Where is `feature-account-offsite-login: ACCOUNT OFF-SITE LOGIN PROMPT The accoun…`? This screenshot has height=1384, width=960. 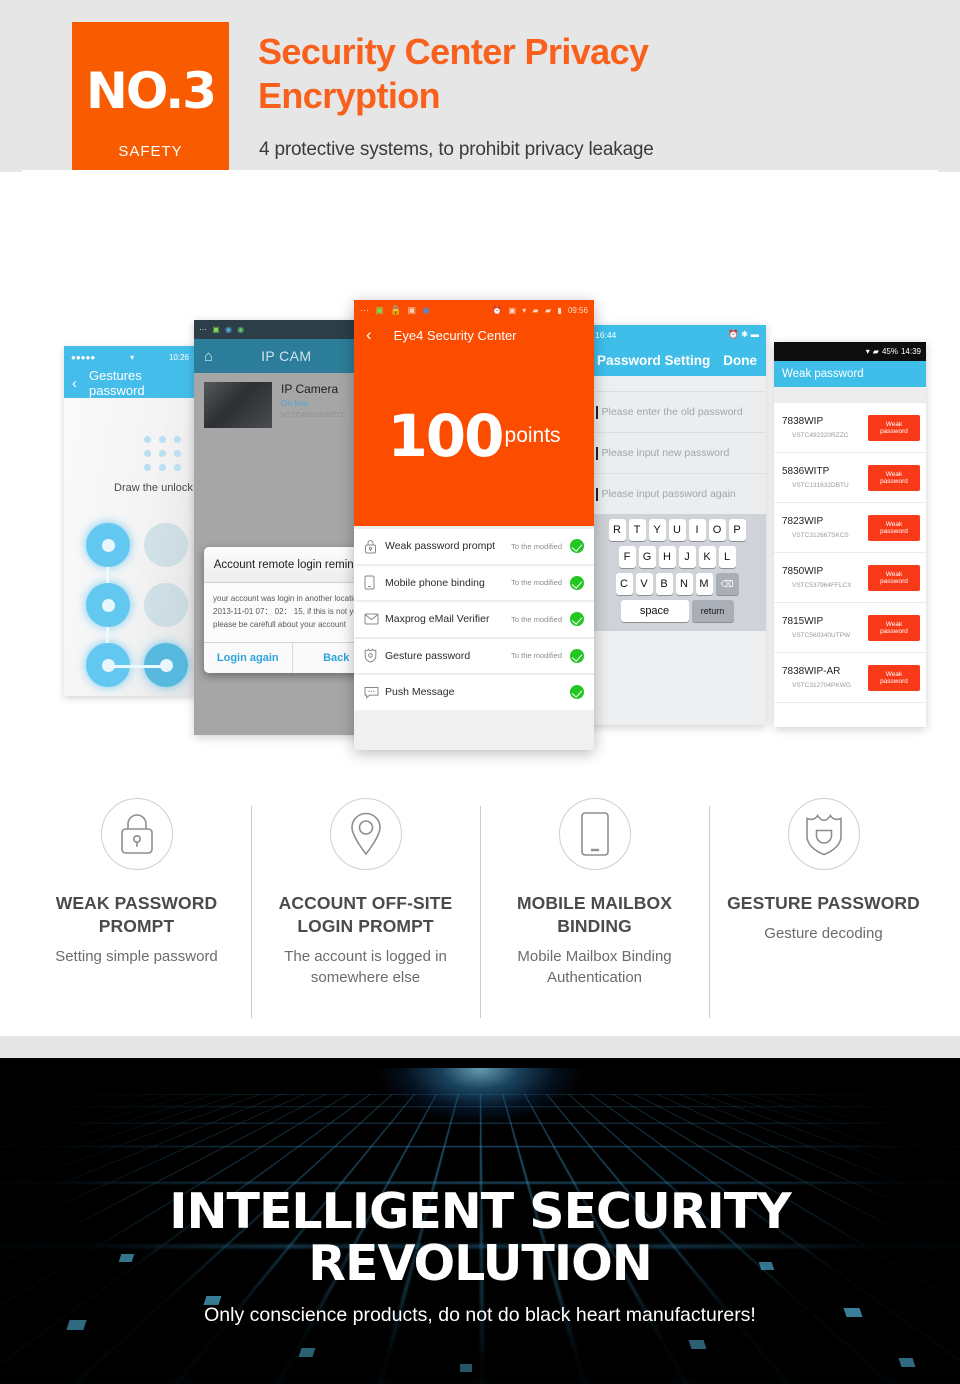
feature-account-offsite-login: ACCOUNT OFF-SITE LOGIN PROMPT The accoun… is located at coordinates (365, 917).